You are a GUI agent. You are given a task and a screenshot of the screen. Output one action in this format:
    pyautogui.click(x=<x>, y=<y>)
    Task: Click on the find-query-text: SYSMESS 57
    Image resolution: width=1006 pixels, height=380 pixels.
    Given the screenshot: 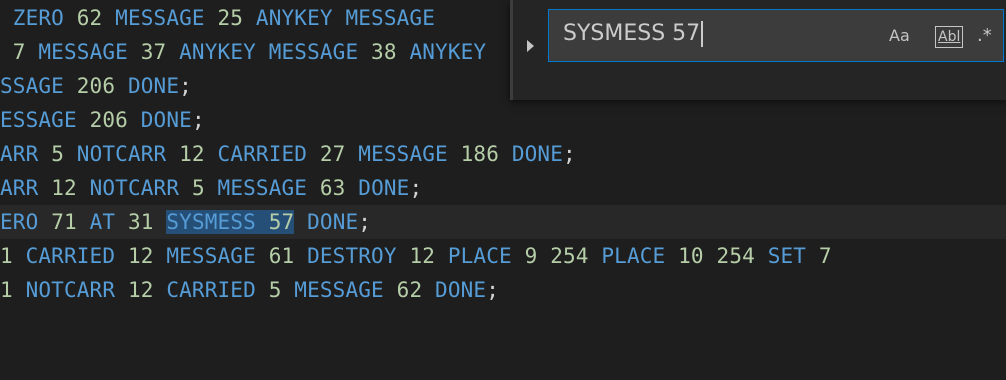 What is the action you would take?
    pyautogui.click(x=632, y=33)
    